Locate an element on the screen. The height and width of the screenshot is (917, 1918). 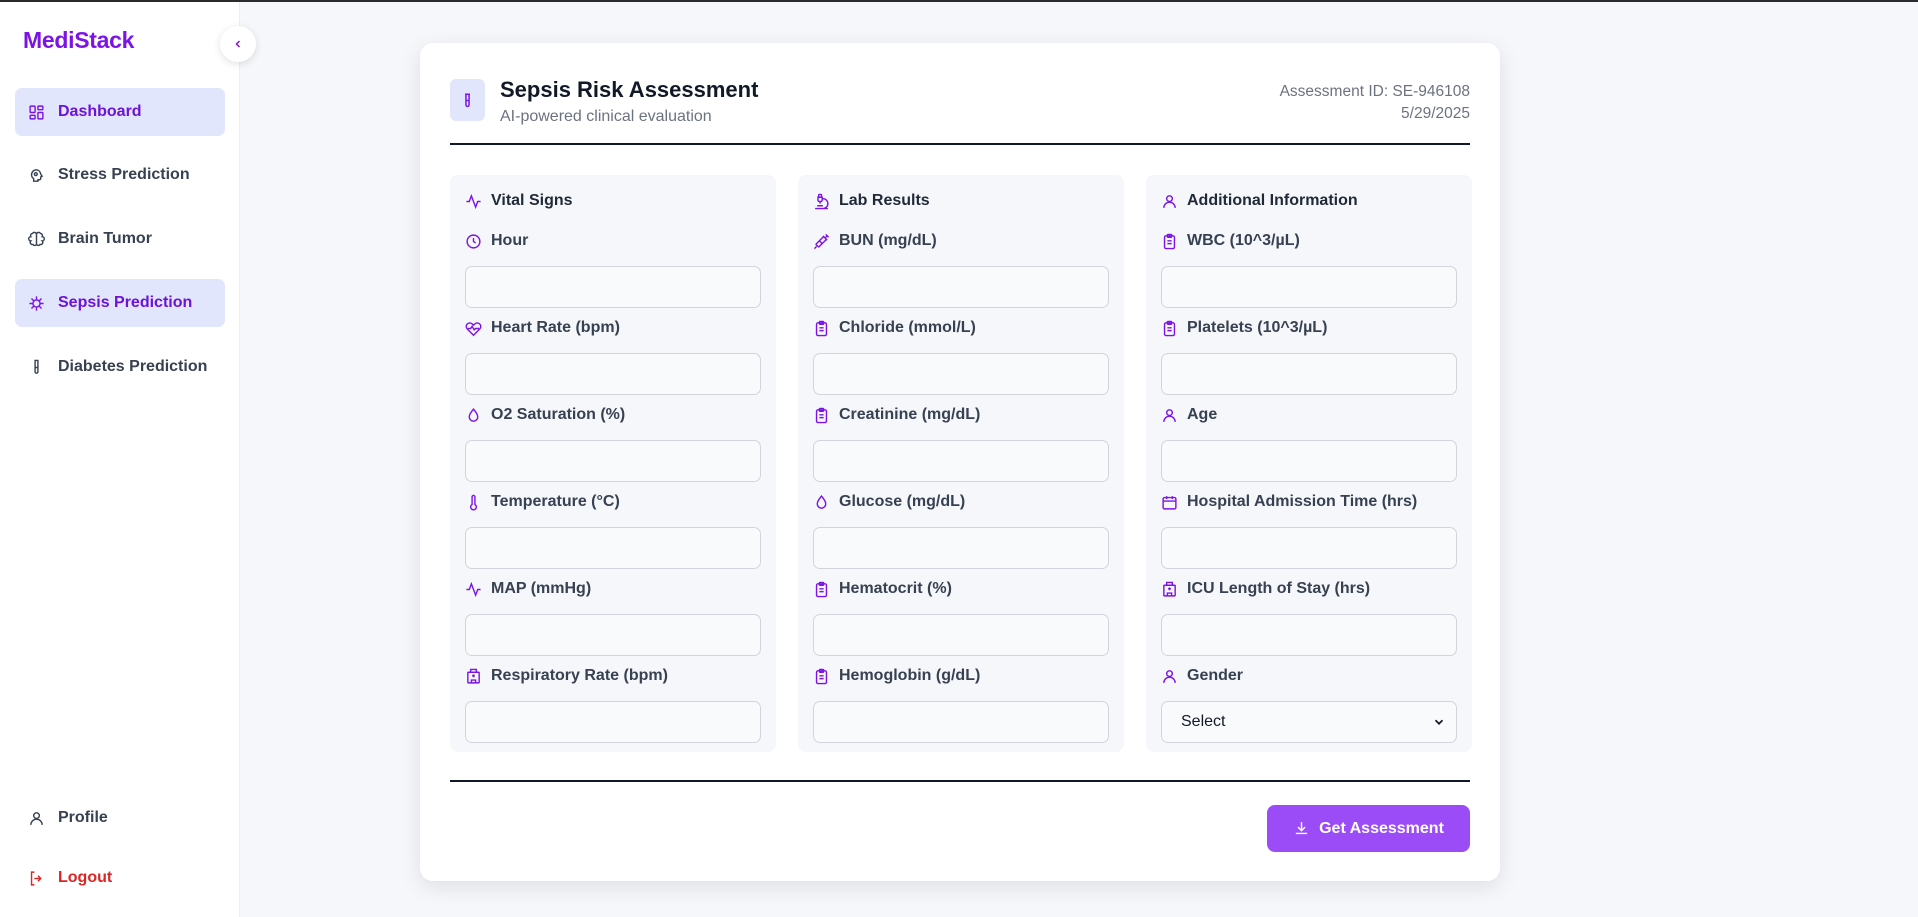
heart-rate-input is located at coordinates (613, 374).